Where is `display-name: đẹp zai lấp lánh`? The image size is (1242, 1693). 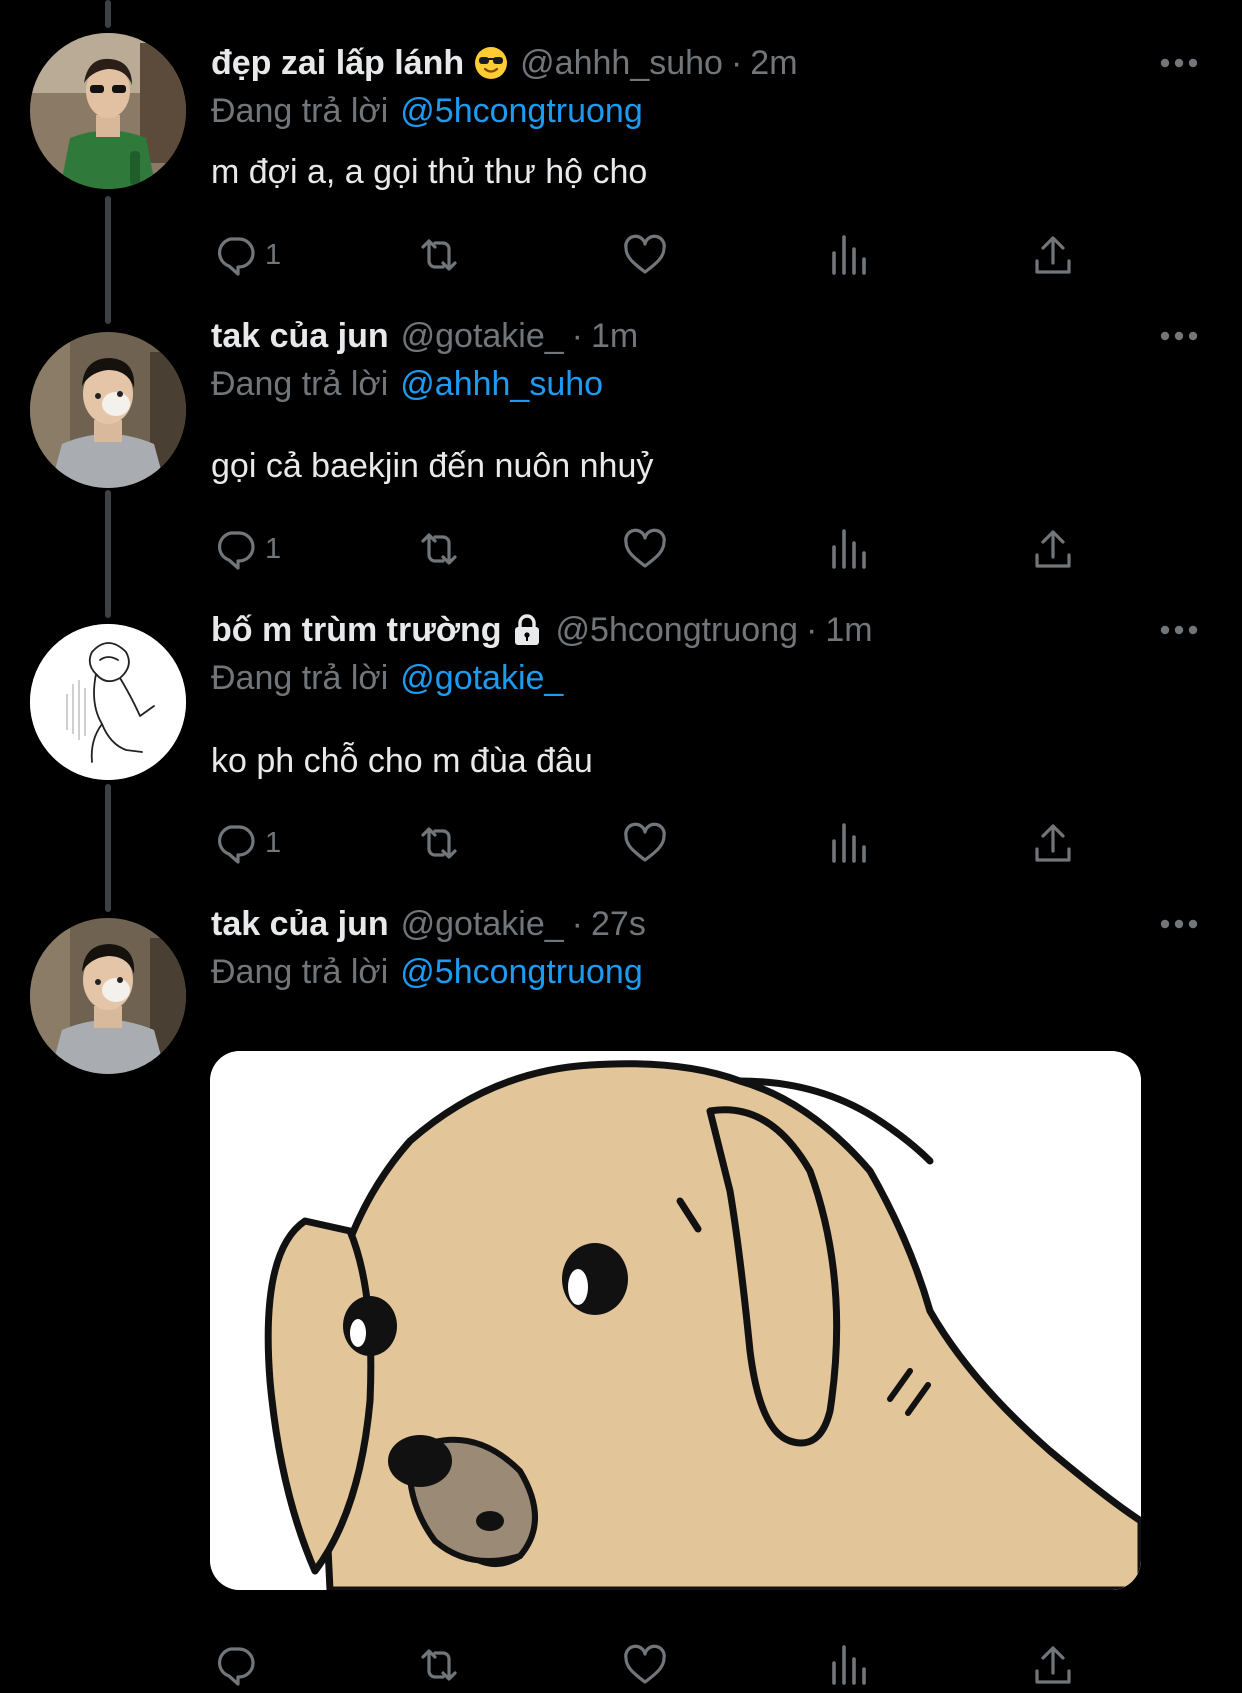
display-name: đẹp zai lấp lánh is located at coordinates (337, 63).